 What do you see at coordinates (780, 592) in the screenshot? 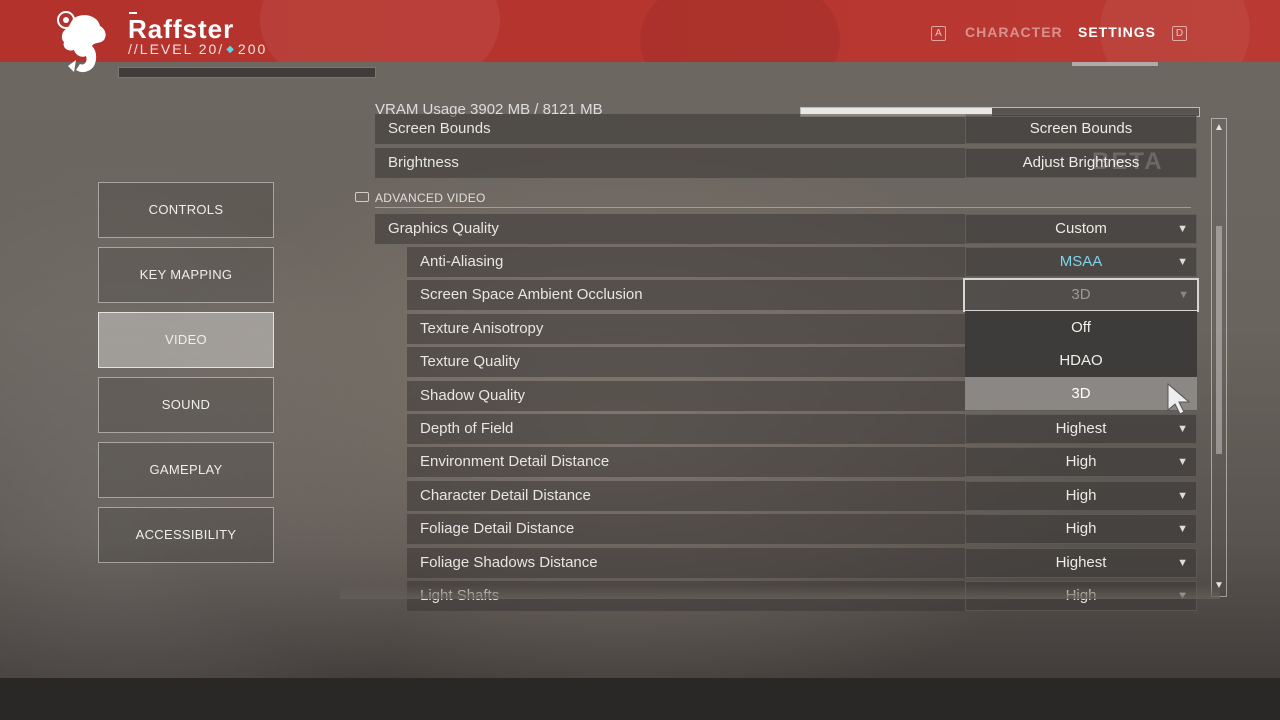
I see `list-fade` at bounding box center [780, 592].